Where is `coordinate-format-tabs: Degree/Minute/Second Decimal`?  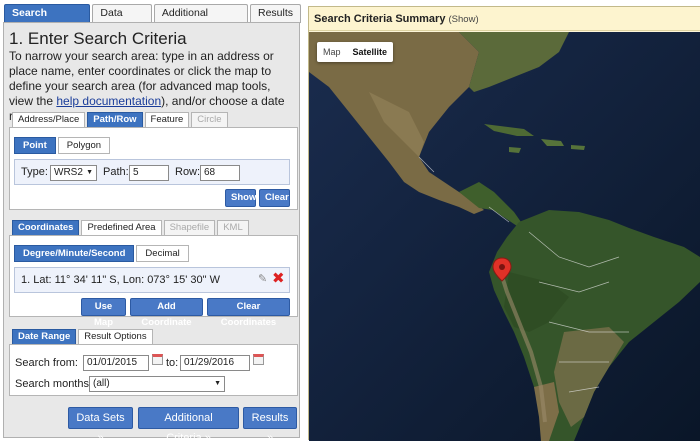
coordinate-format-tabs: Degree/Minute/Second Decimal is located at coordinates (102, 253).